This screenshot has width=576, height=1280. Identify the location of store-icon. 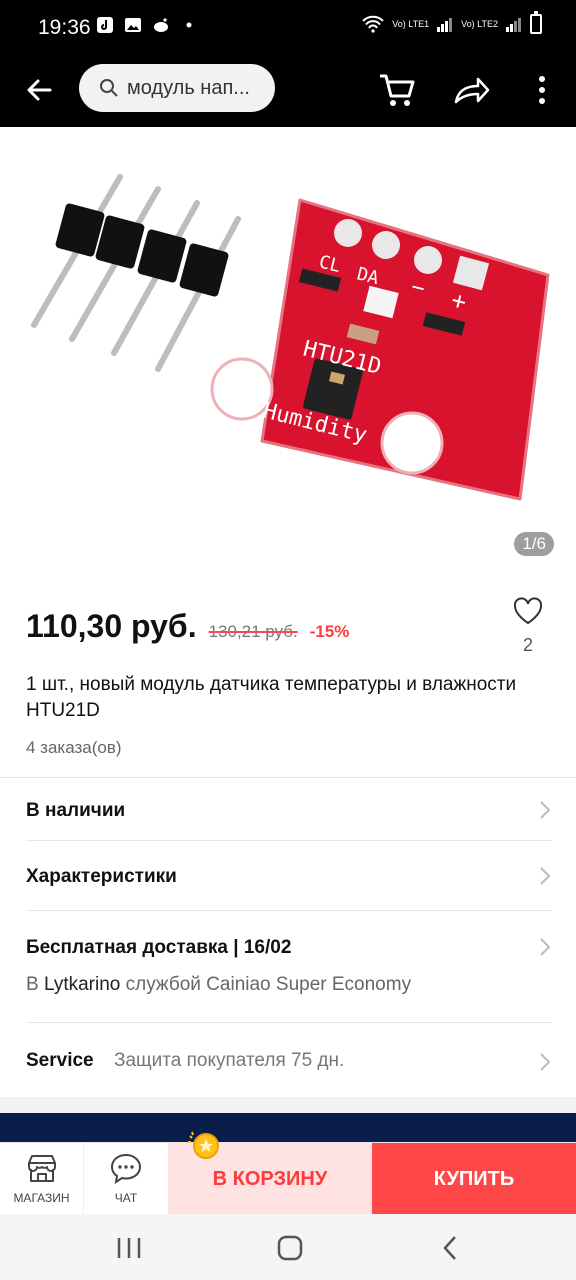
(41, 1168).